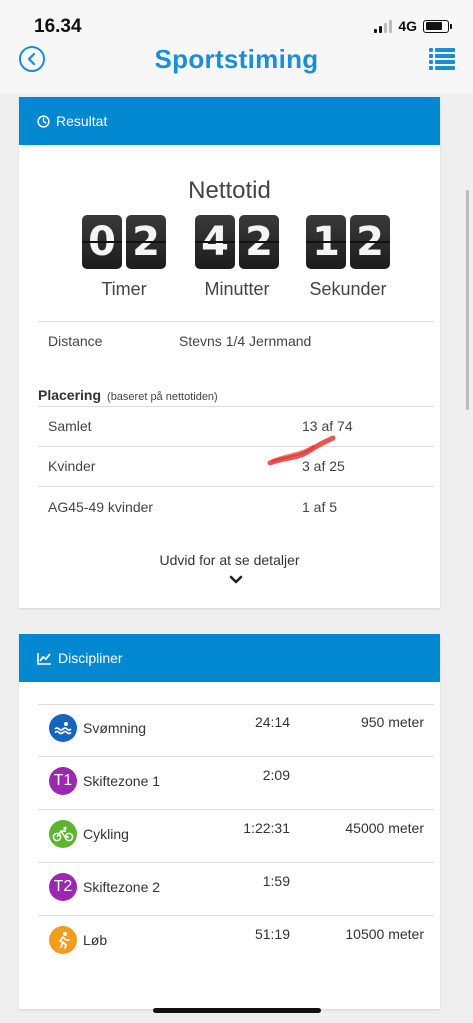 Image resolution: width=473 pixels, height=1023 pixels. I want to click on menu-button, so click(442, 59).